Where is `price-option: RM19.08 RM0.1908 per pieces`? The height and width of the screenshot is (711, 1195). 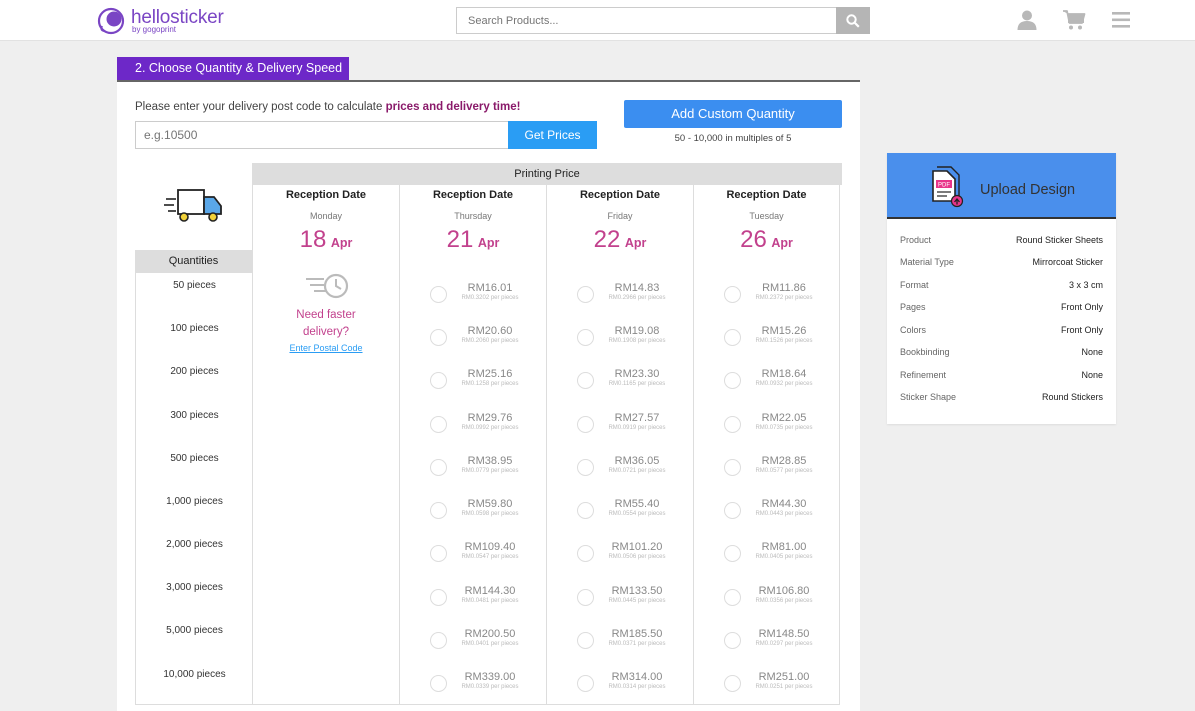
price-option: RM19.08 RM0.1908 per pieces is located at coordinates (620, 339).